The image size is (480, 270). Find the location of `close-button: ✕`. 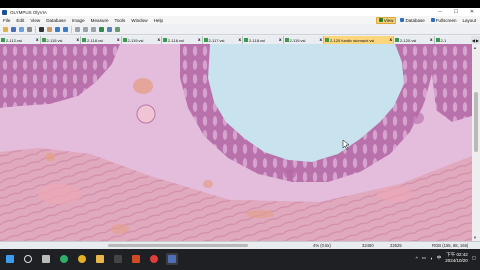

close-button: ✕ is located at coordinates (472, 12).